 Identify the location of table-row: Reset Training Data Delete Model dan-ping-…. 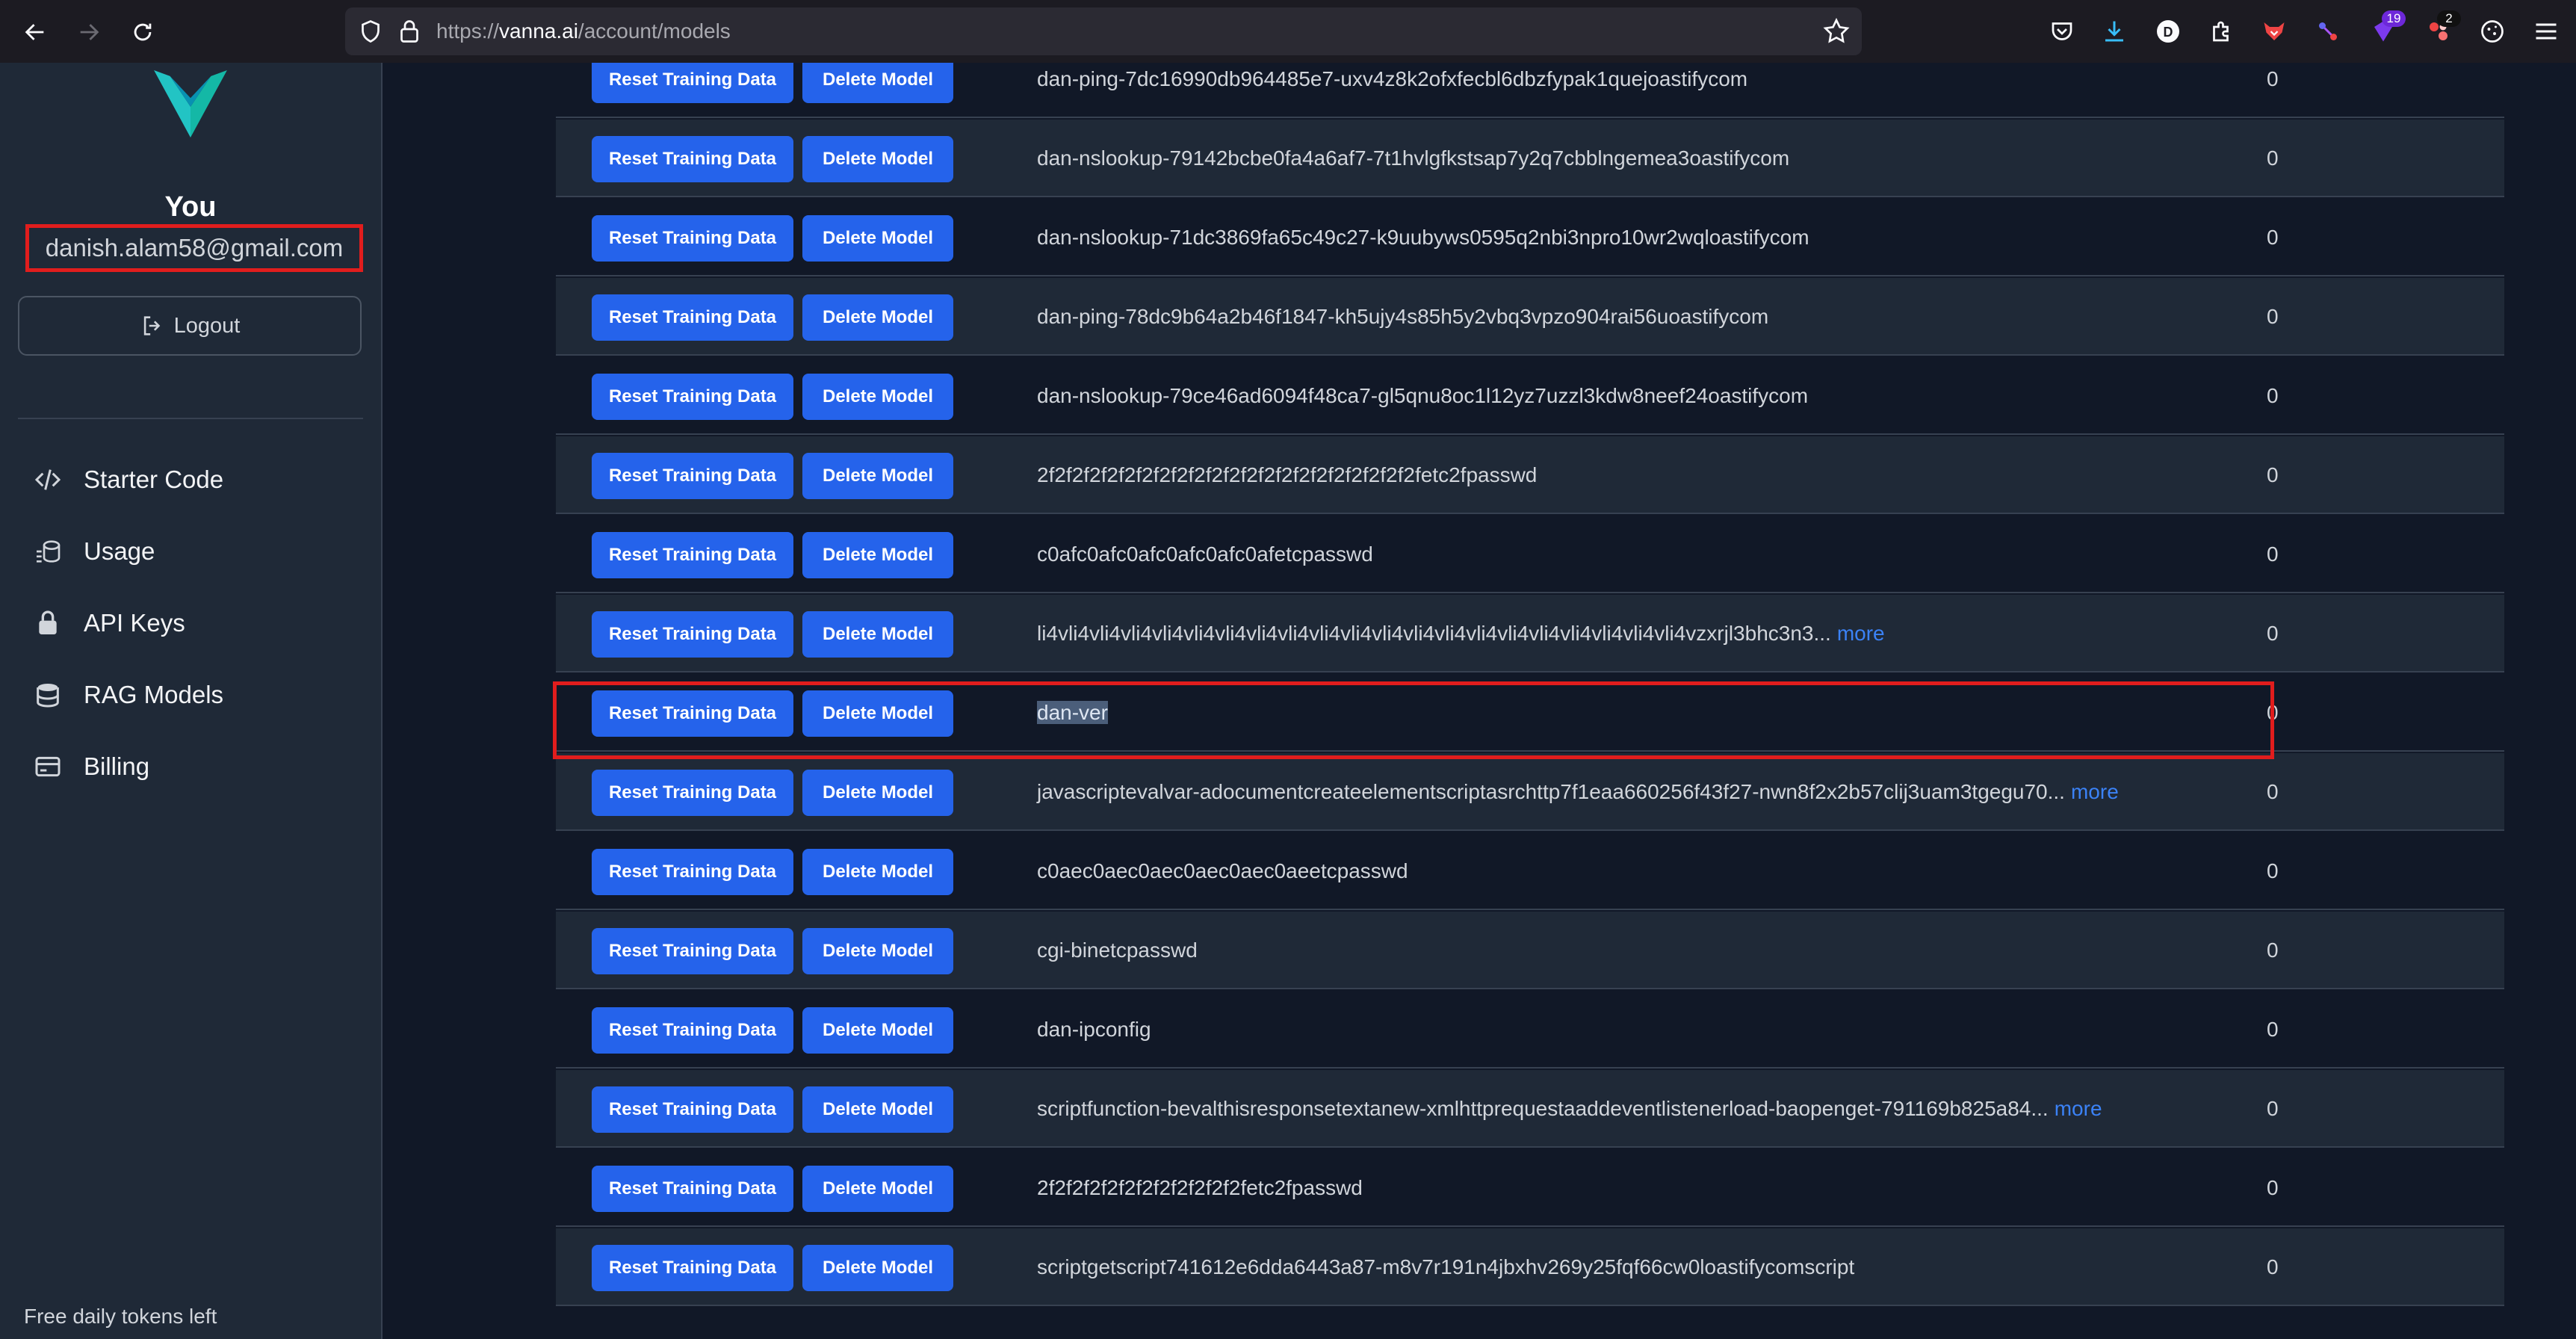
(1530, 90).